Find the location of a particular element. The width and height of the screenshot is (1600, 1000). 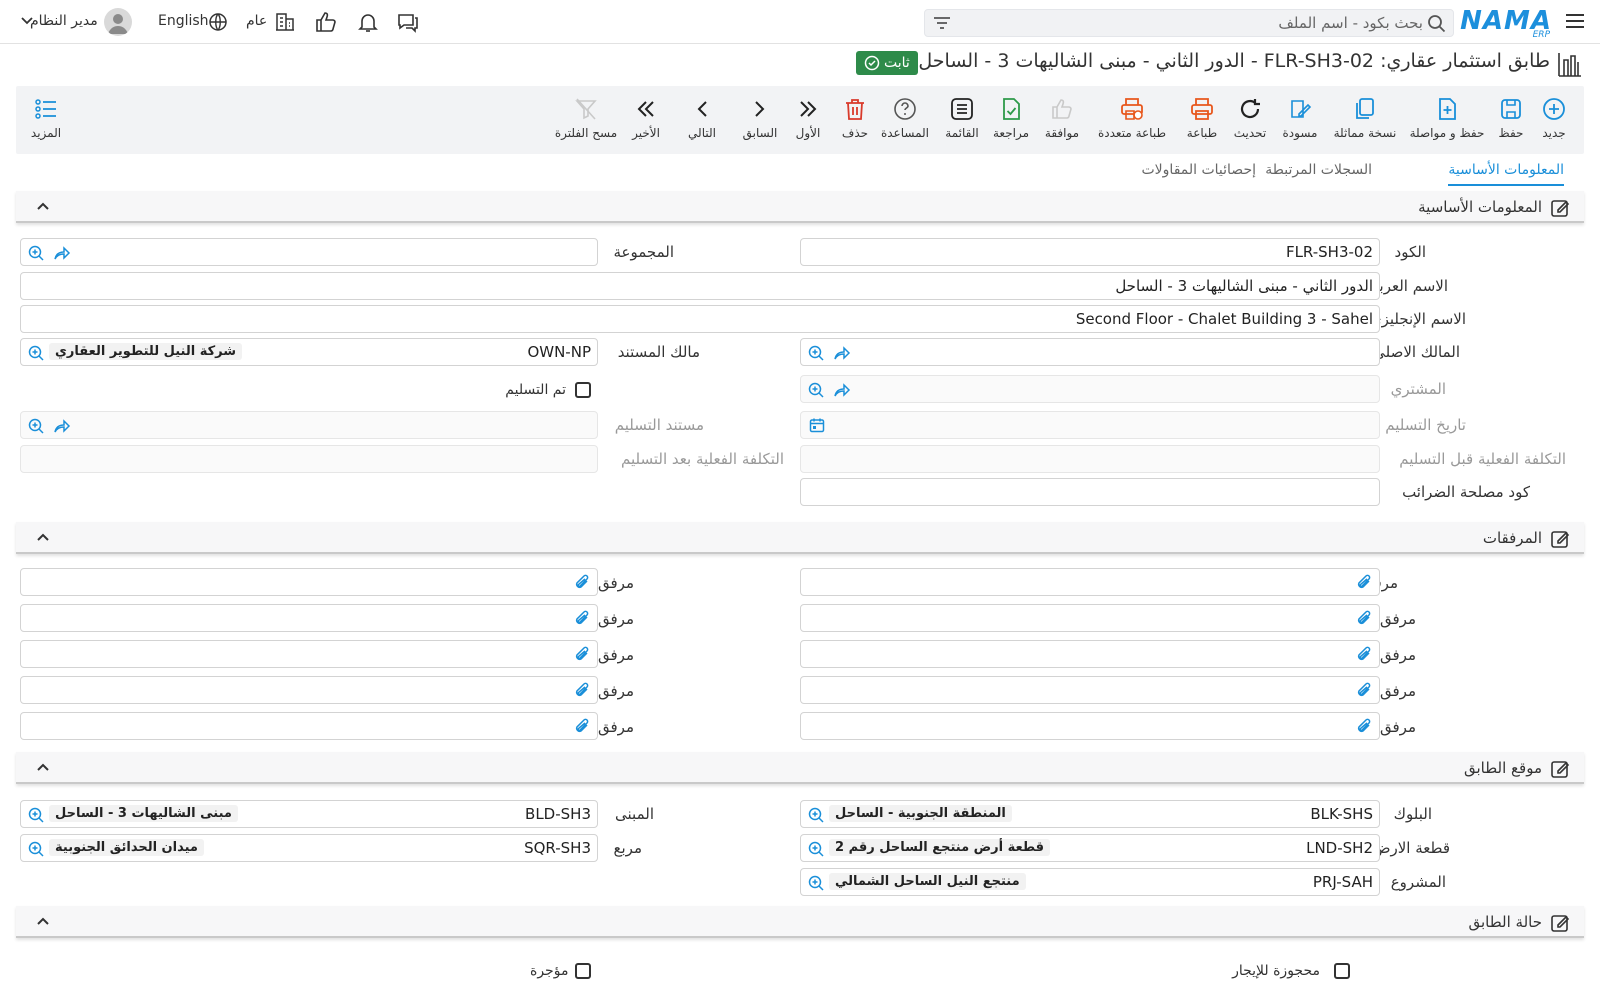

search-icon is located at coordinates (1437, 24).